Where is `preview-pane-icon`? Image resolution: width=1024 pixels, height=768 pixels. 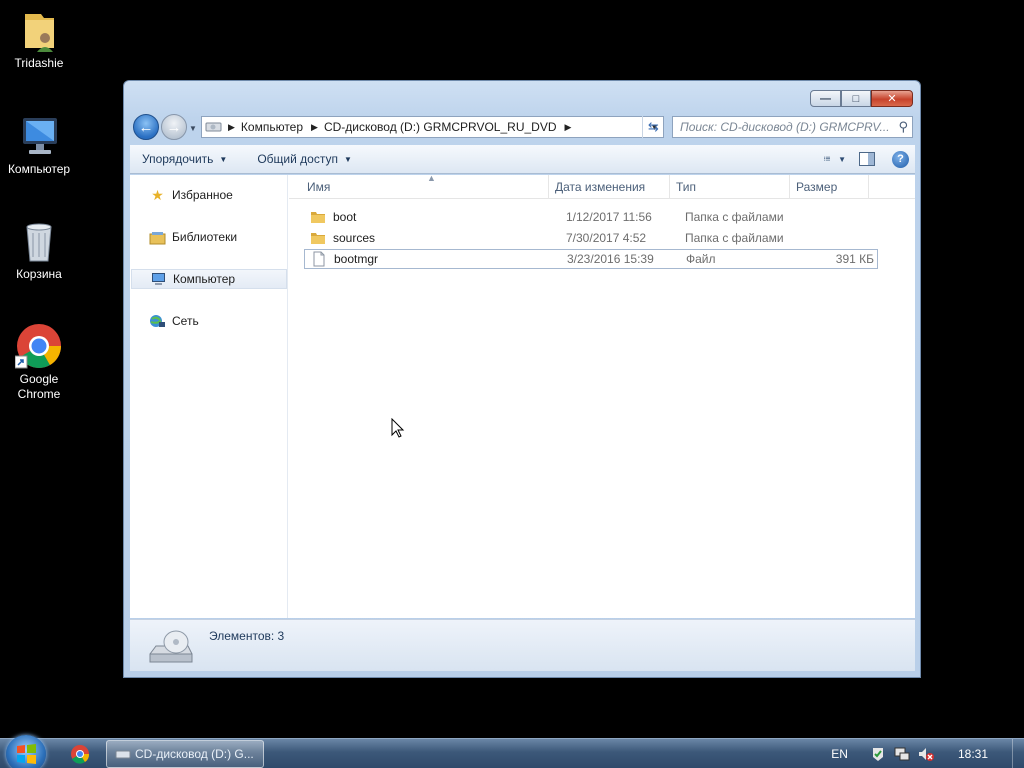 preview-pane-icon is located at coordinates (867, 159).